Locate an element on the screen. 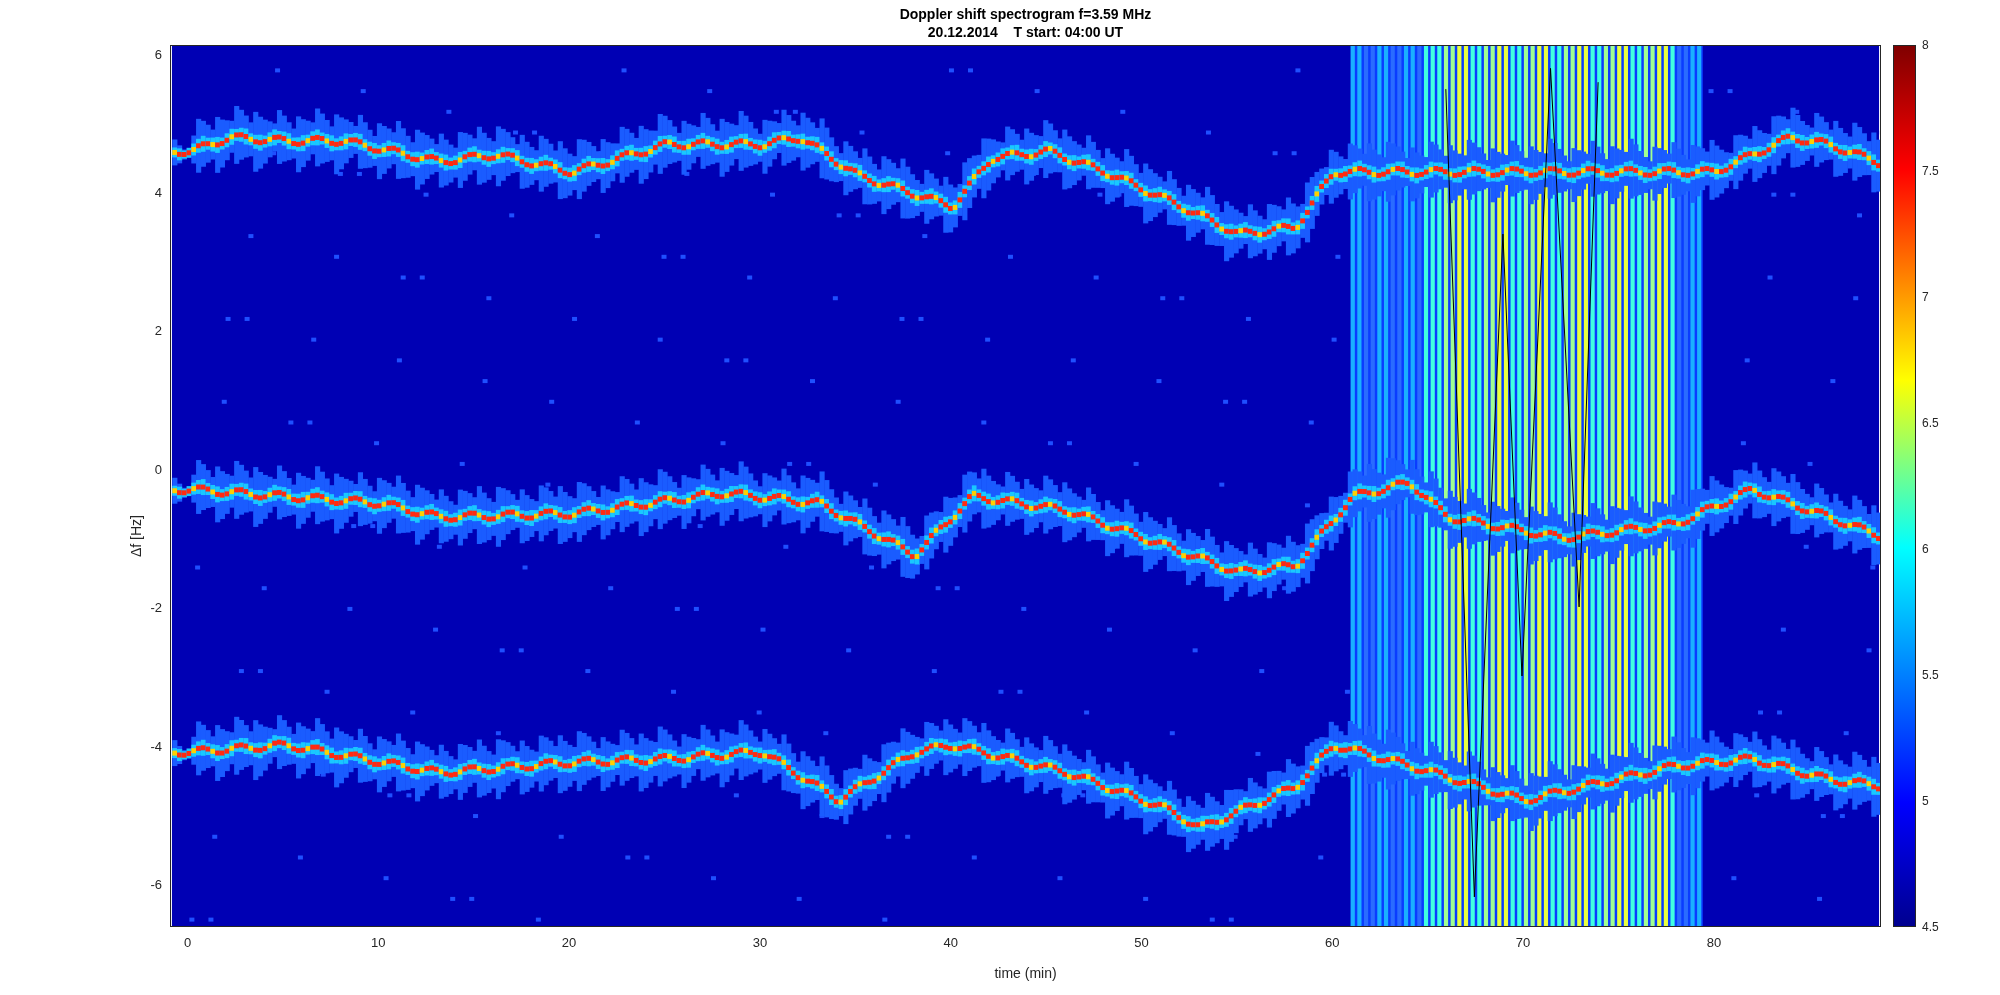 The width and height of the screenshot is (2000, 995). y-tick-label: 0 is located at coordinates (158, 469).